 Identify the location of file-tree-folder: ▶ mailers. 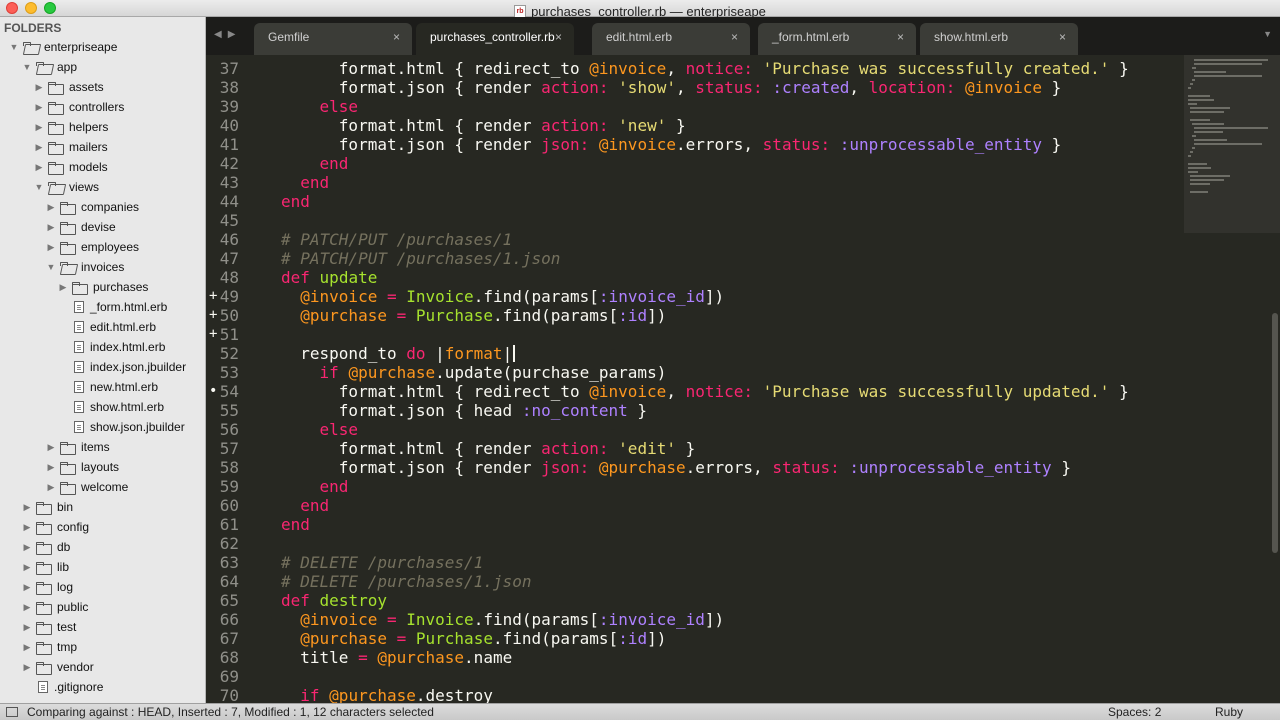
(70, 147).